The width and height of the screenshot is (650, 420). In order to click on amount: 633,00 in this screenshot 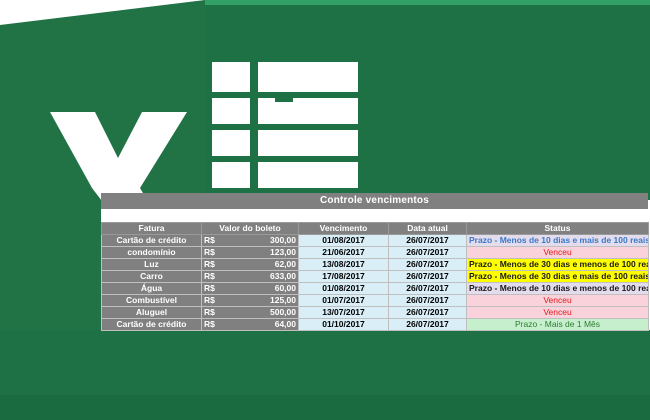, I will do `click(283, 276)`.